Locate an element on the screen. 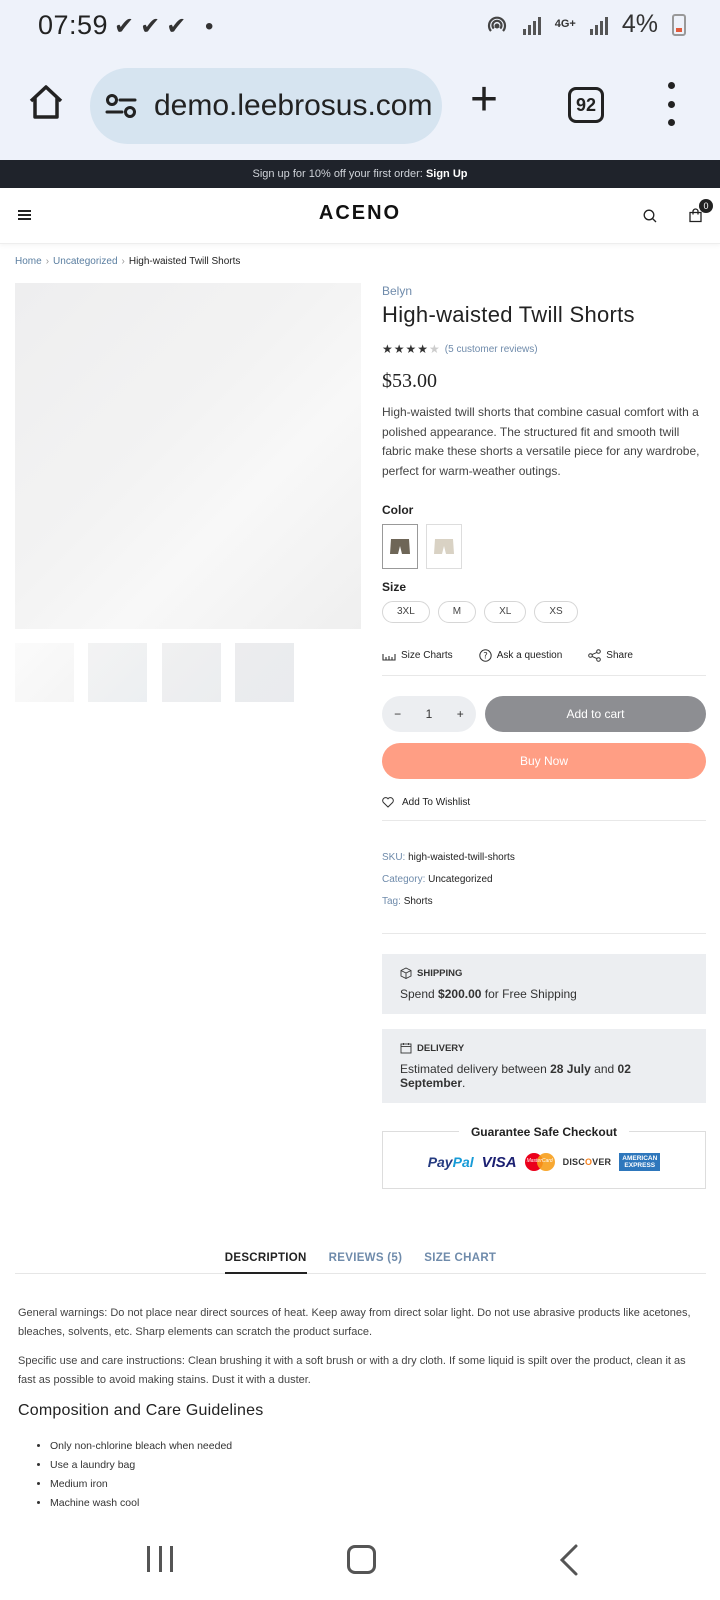 This screenshot has width=720, height=1600. signal-icon is located at coordinates (531, 25).